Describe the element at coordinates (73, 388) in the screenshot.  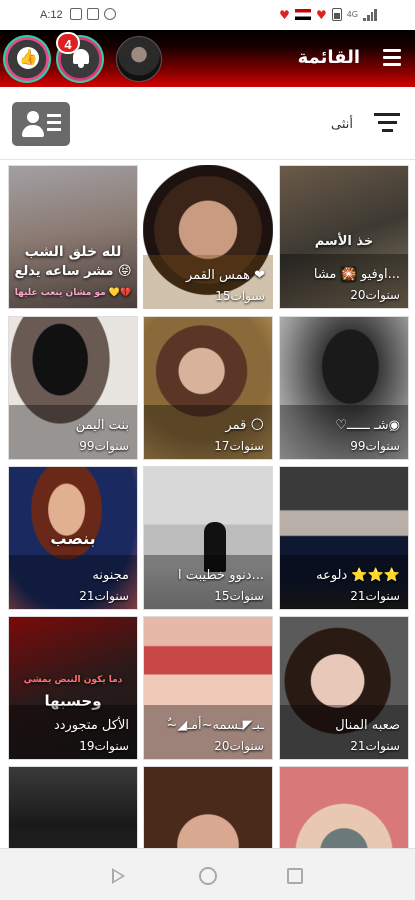
I see `profile-card: بنت اليمن 99سنوات` at that location.